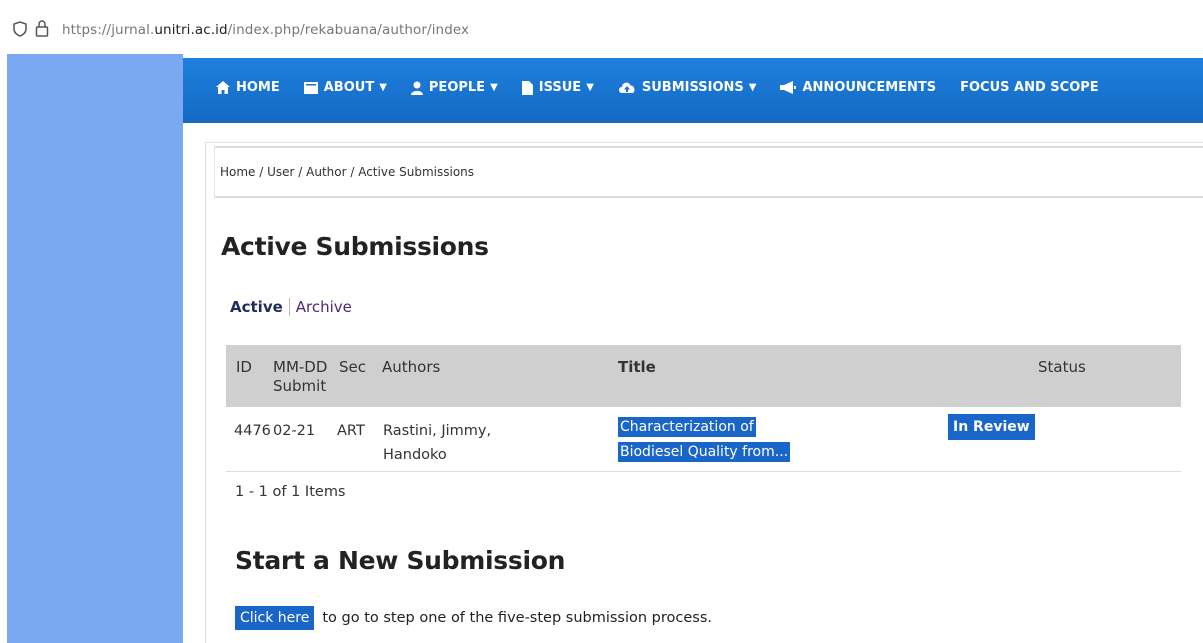  I want to click on nav-announcements: ANNOUNCEMENTS, so click(858, 87).